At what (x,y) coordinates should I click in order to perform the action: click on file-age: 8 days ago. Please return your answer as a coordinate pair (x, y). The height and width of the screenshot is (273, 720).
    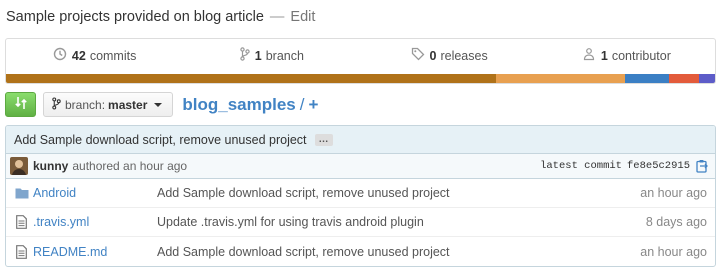
    Looking at the image, I should click on (676, 222).